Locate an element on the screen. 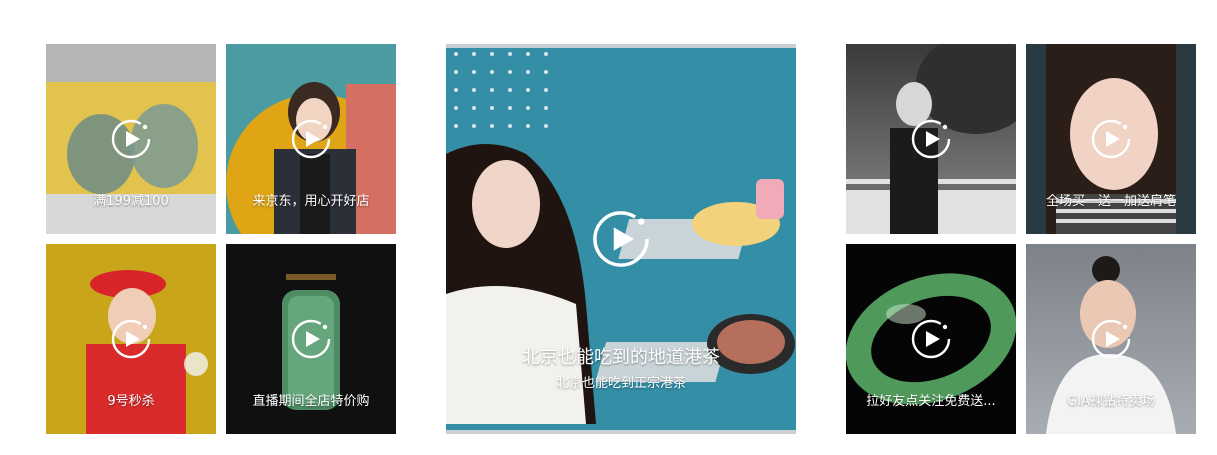 This screenshot has width=1217, height=455. tile-caption: 全场买一送一加送肩笔 is located at coordinates (1110, 201).